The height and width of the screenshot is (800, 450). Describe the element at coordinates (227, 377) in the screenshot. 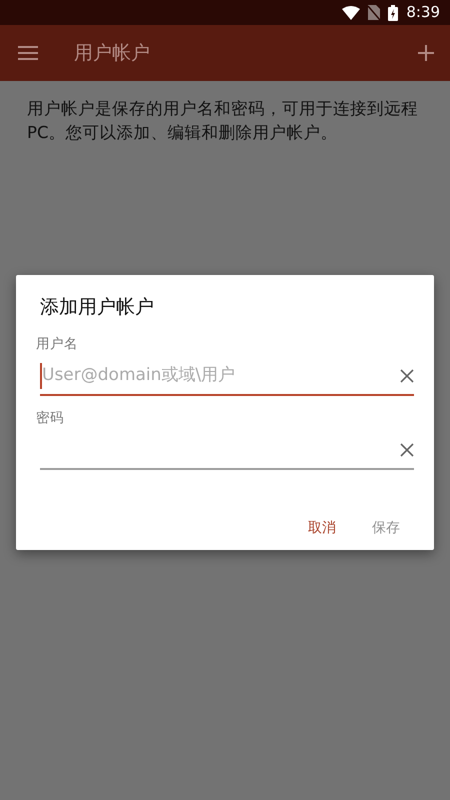

I see `input-field: User@domain或域\用户` at that location.